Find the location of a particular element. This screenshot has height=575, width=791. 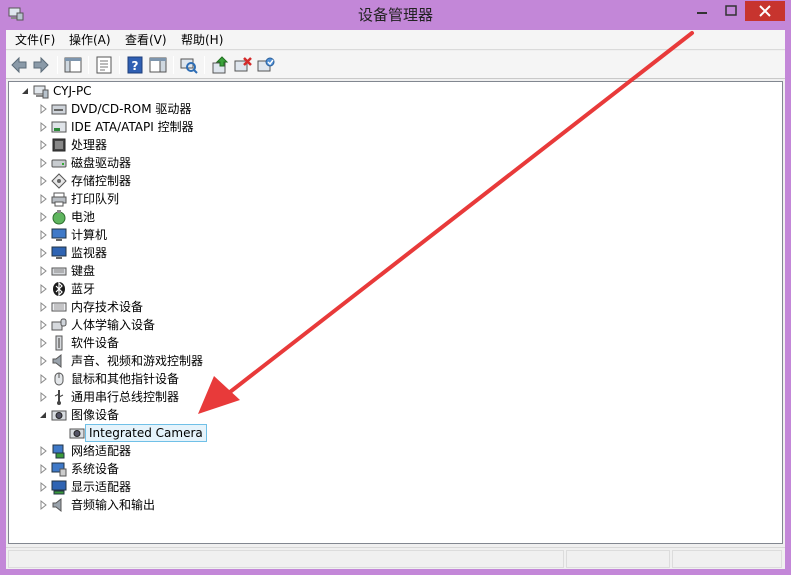

ide-controller-icon is located at coordinates (59, 127).